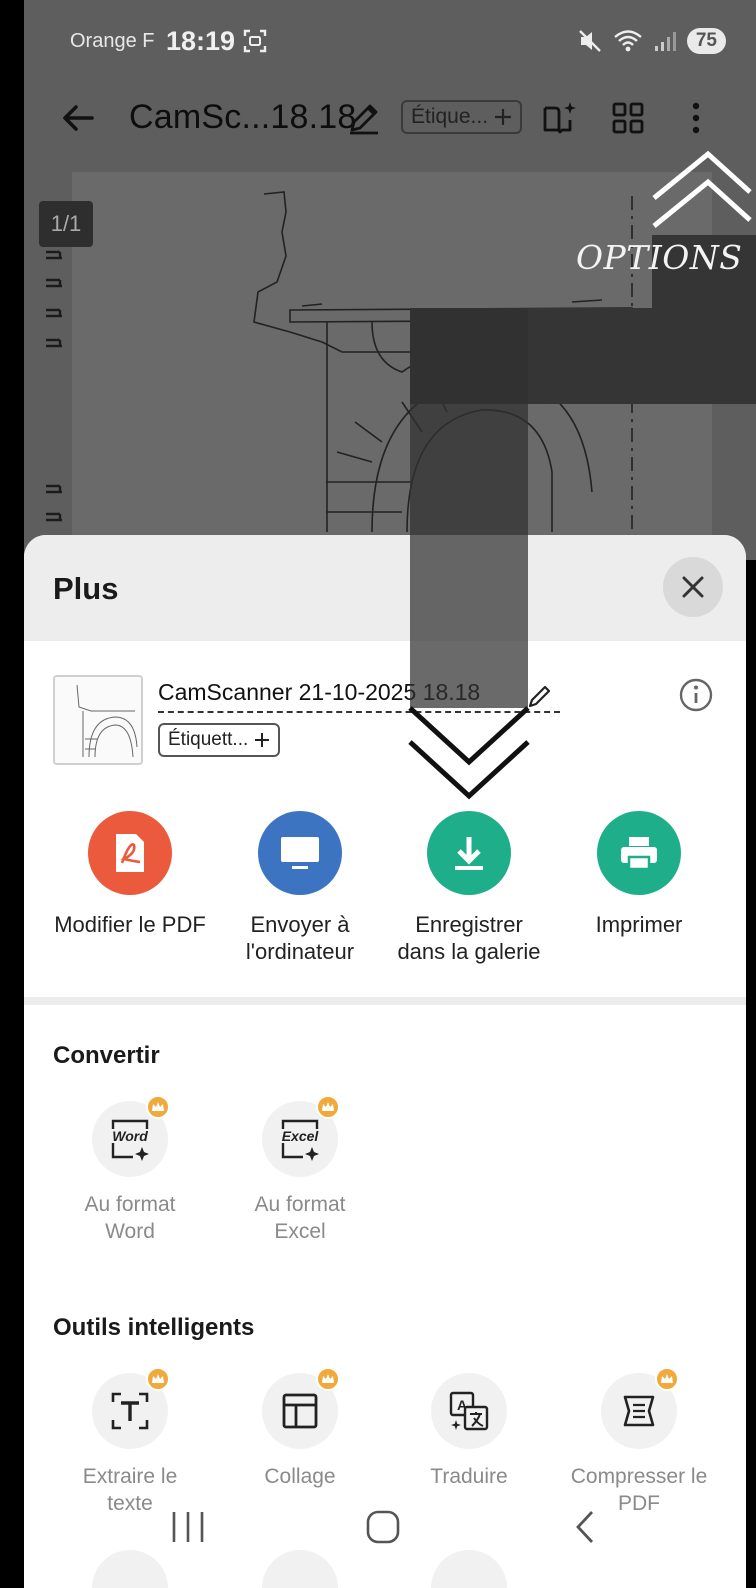 This screenshot has height=1588, width=756. I want to click on convert-word-button: Word Au format Word, so click(130, 1170).